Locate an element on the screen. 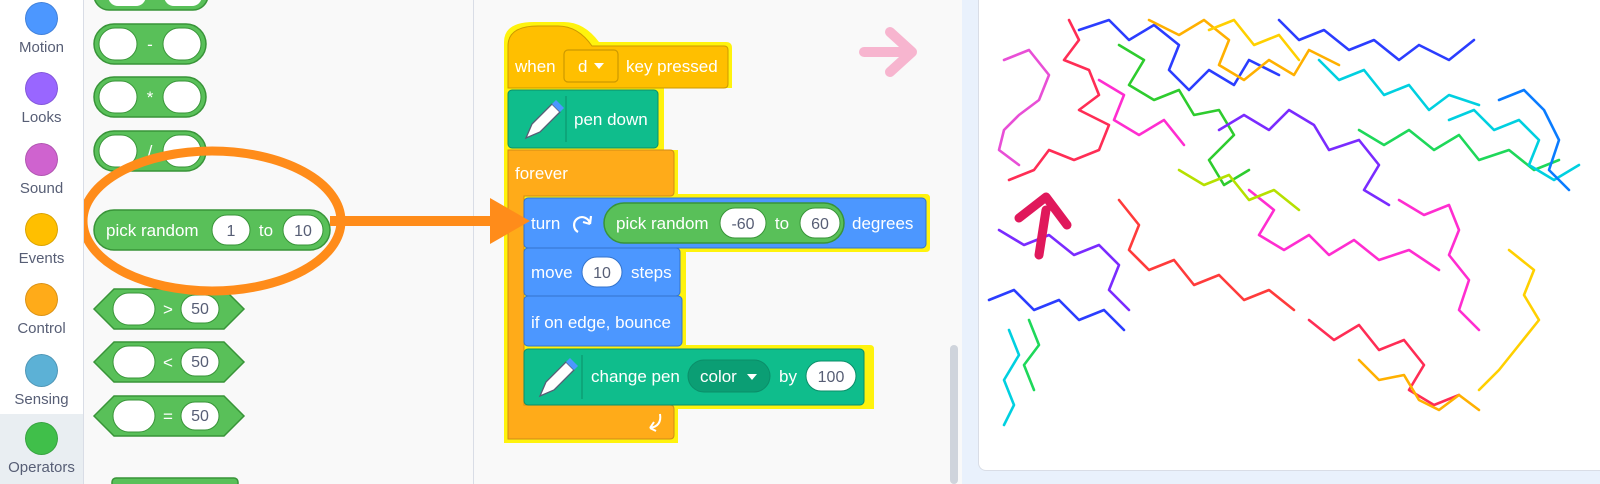 Image resolution: width=1600 pixels, height=484 pixels. motion-dot-icon is located at coordinates (41, 18).